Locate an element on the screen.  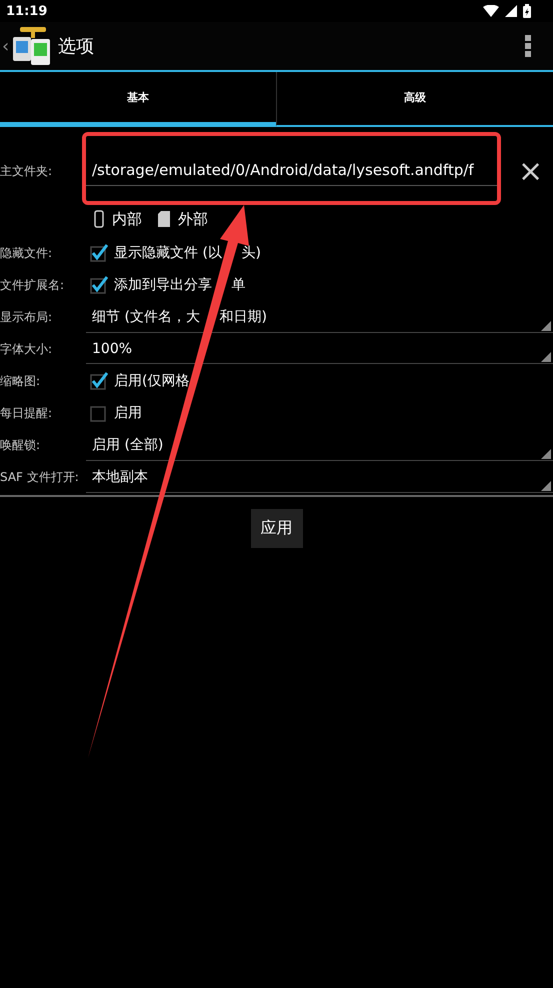
wifi-icon is located at coordinates (491, 11).